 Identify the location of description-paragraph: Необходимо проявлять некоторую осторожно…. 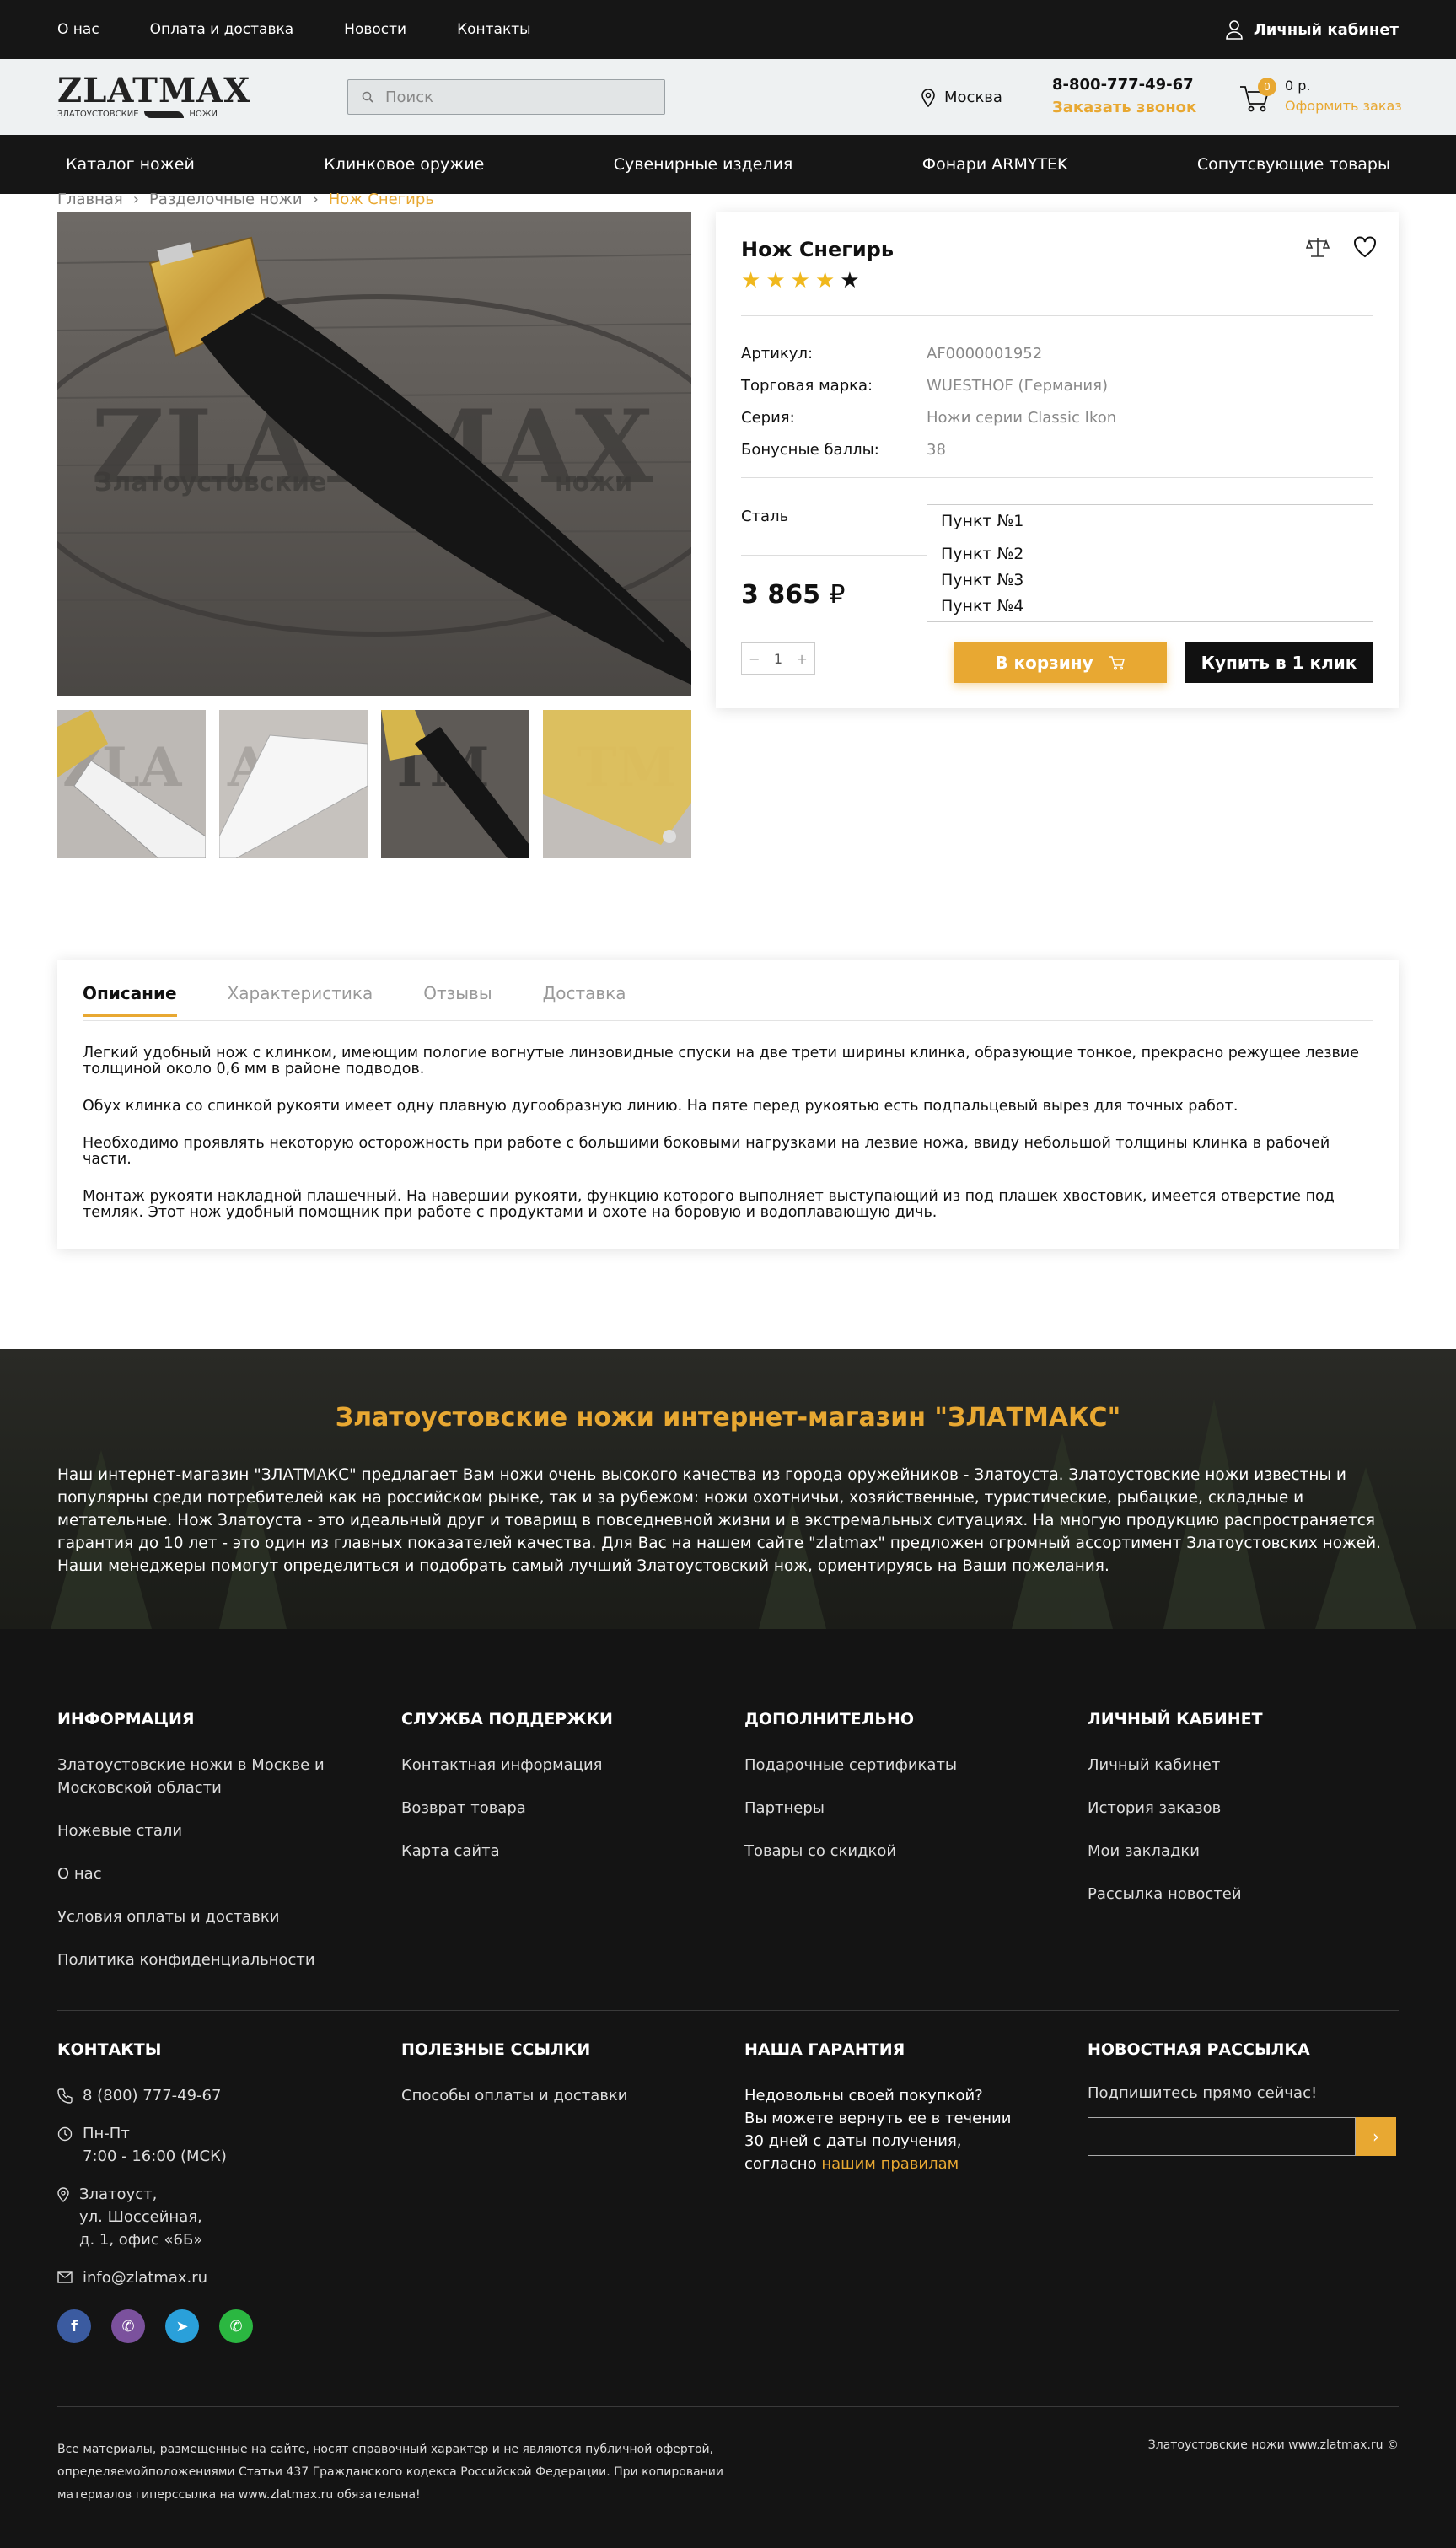
(706, 1151).